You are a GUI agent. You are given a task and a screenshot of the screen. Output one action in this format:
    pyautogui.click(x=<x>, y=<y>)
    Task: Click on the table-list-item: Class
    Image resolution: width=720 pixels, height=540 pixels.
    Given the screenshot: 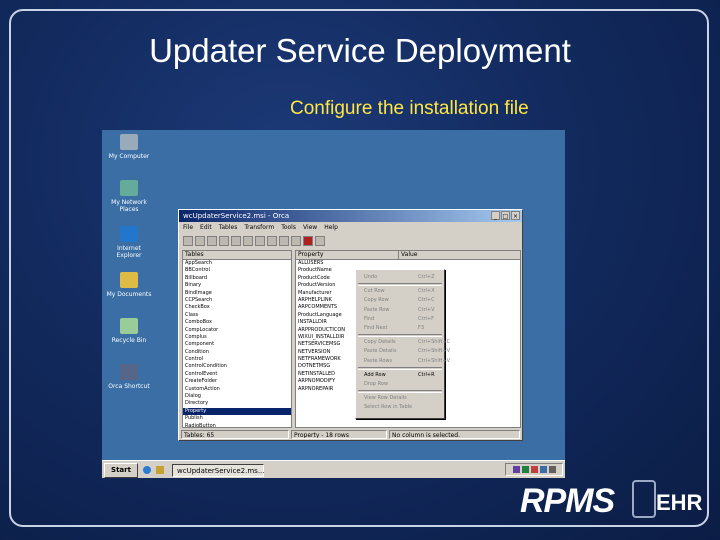 What is the action you would take?
    pyautogui.click(x=237, y=315)
    